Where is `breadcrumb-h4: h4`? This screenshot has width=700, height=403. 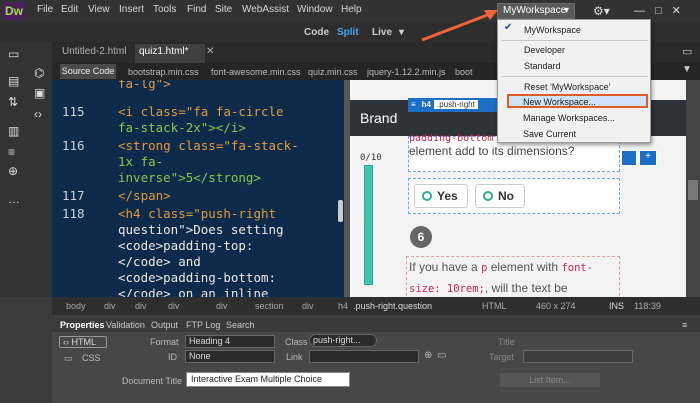 breadcrumb-h4: h4 is located at coordinates (343, 306).